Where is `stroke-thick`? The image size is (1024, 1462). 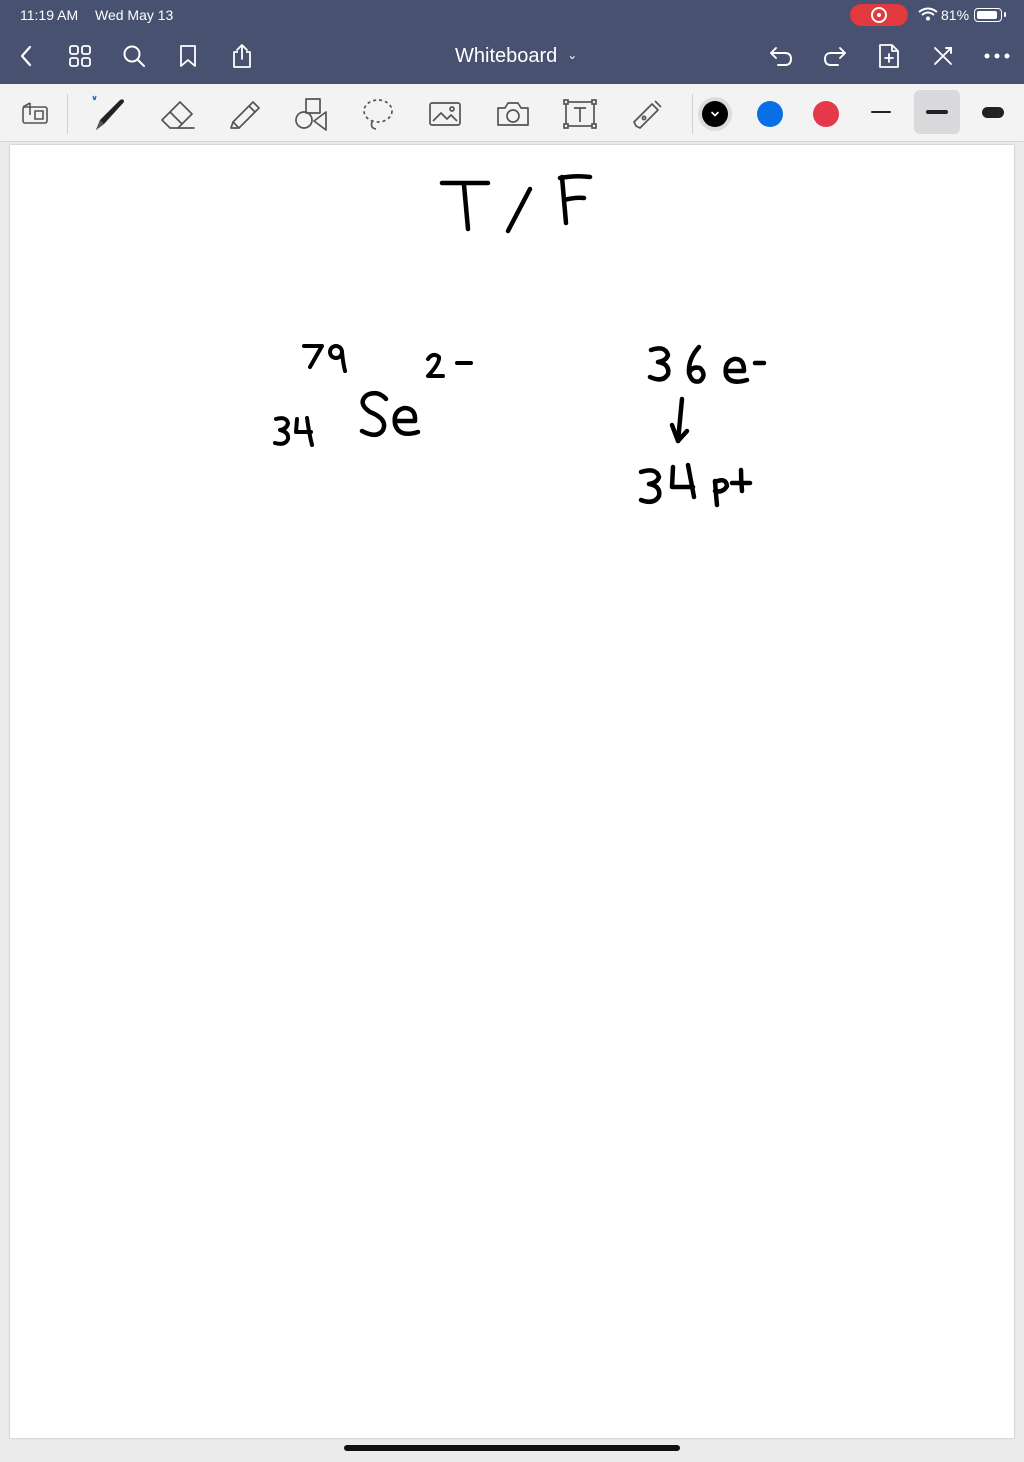
stroke-thick is located at coordinates (993, 112).